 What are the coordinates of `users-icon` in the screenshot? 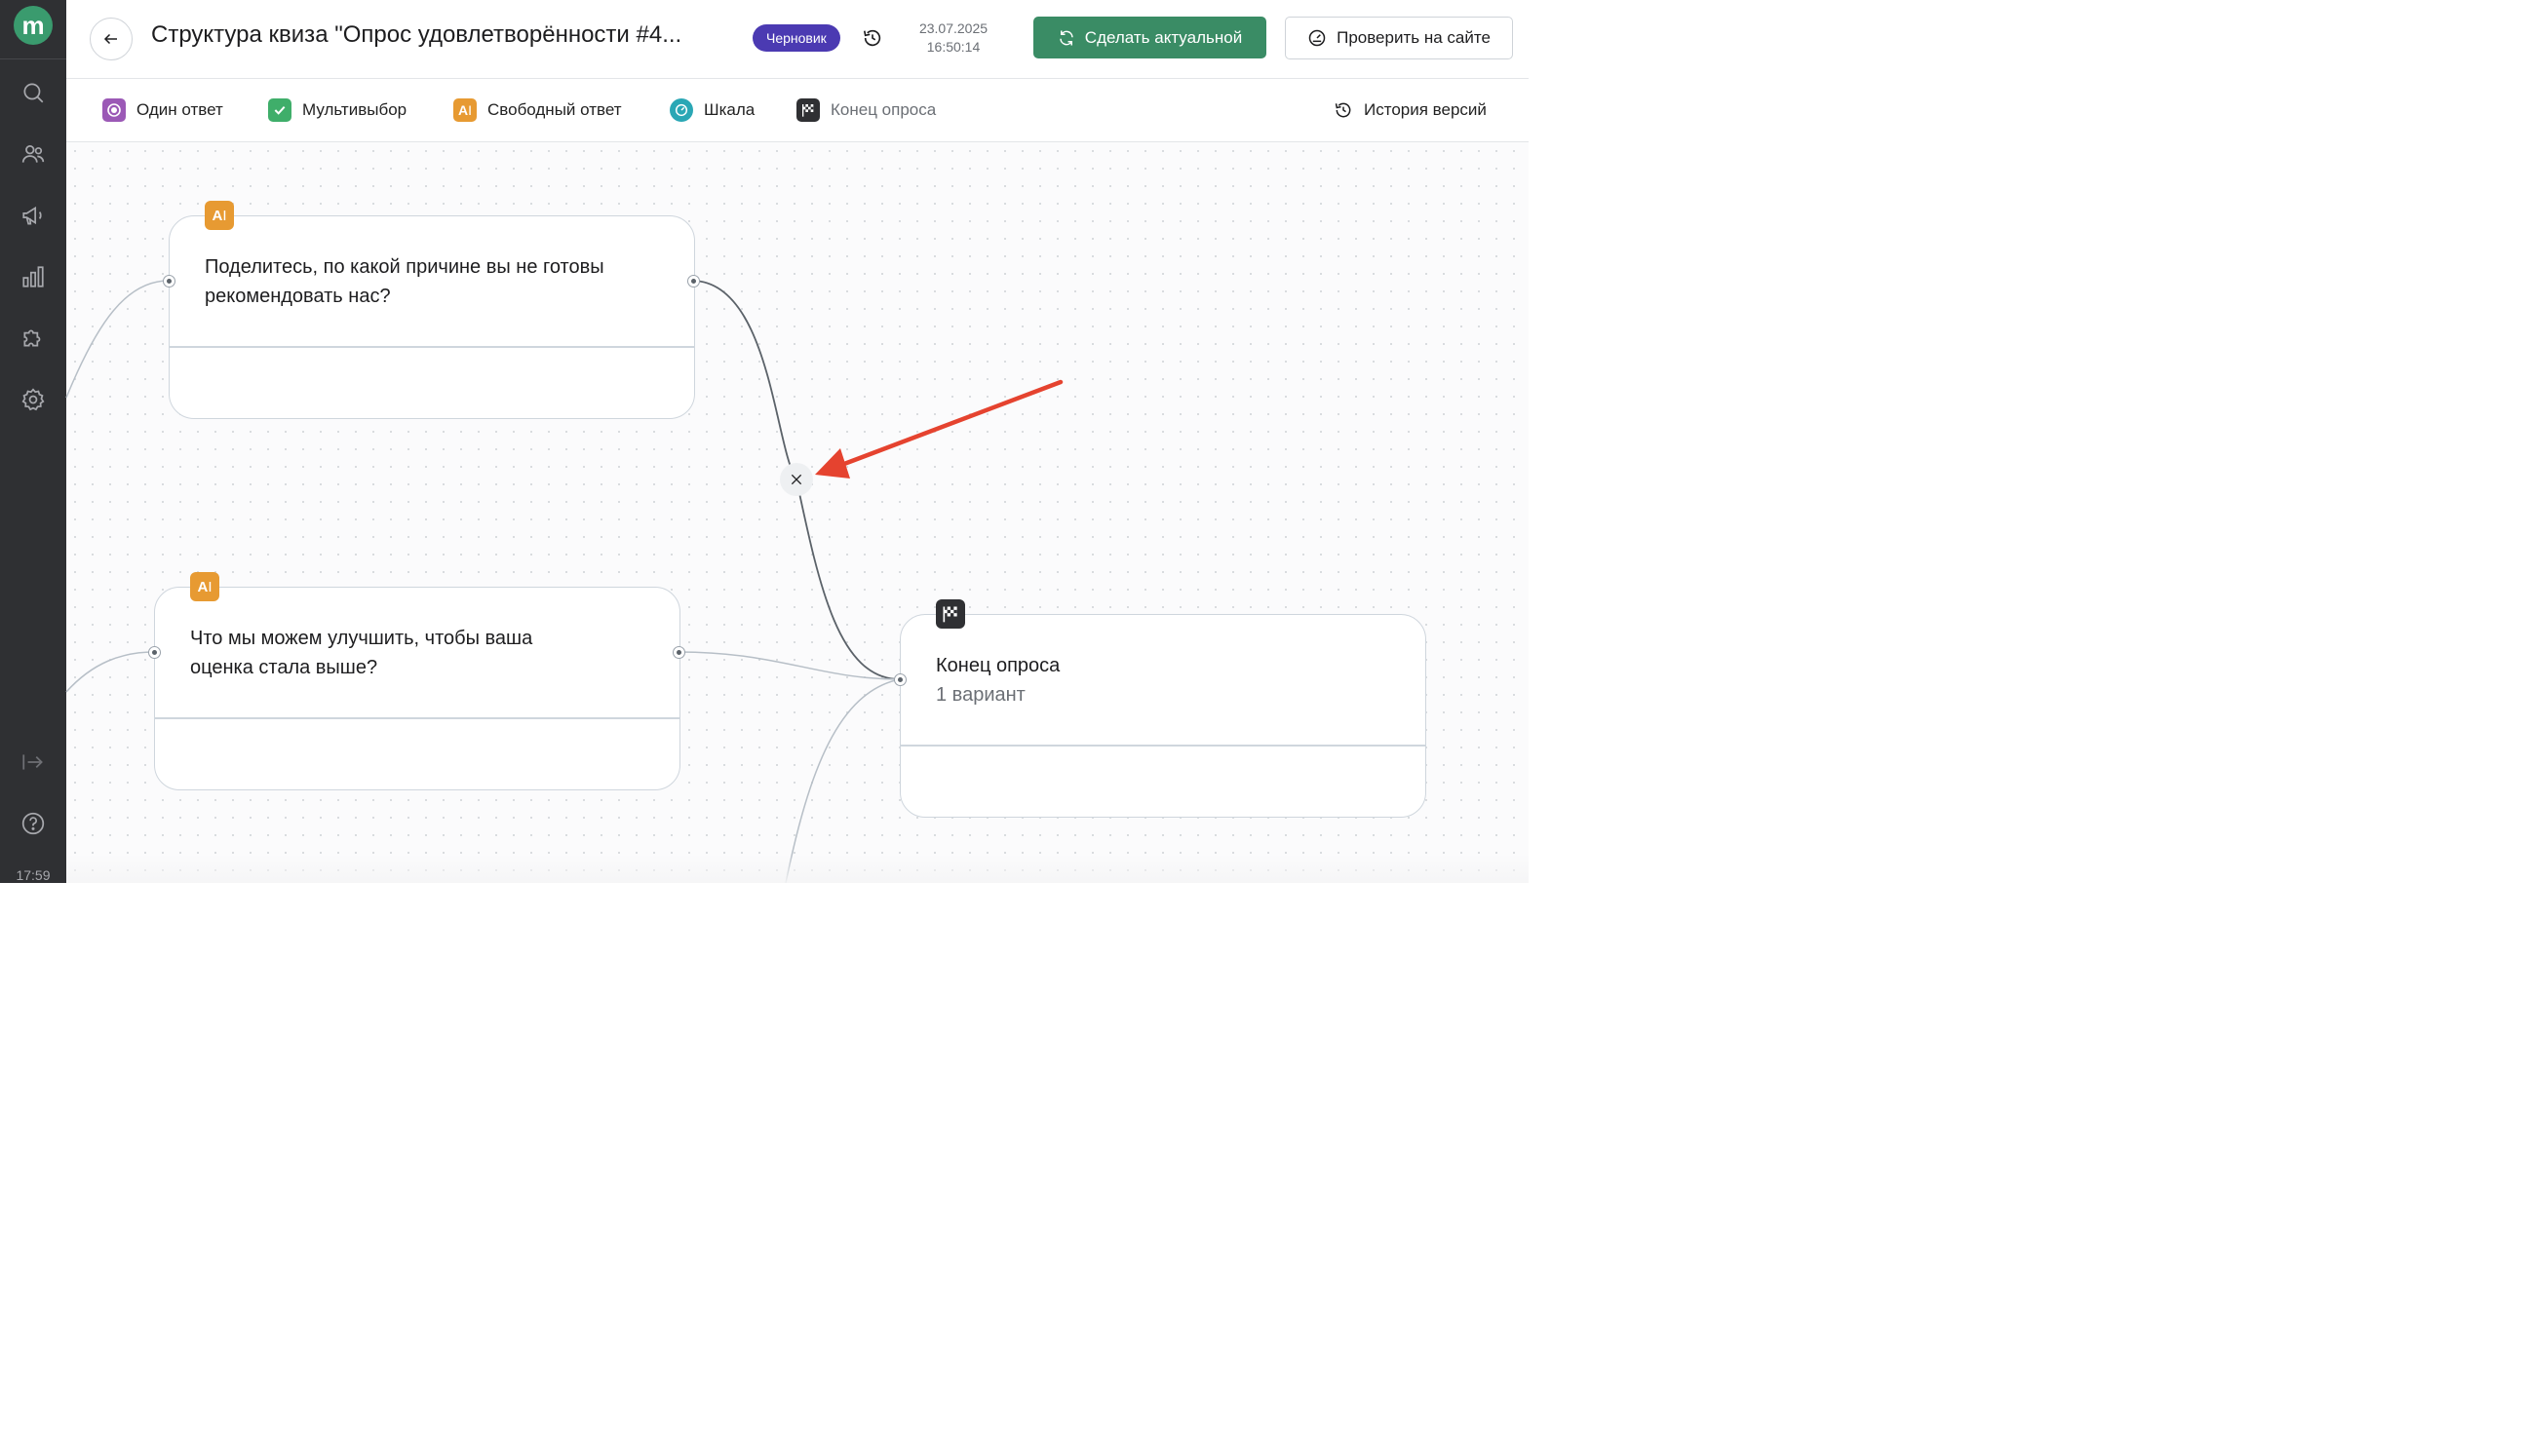 It's located at (33, 154).